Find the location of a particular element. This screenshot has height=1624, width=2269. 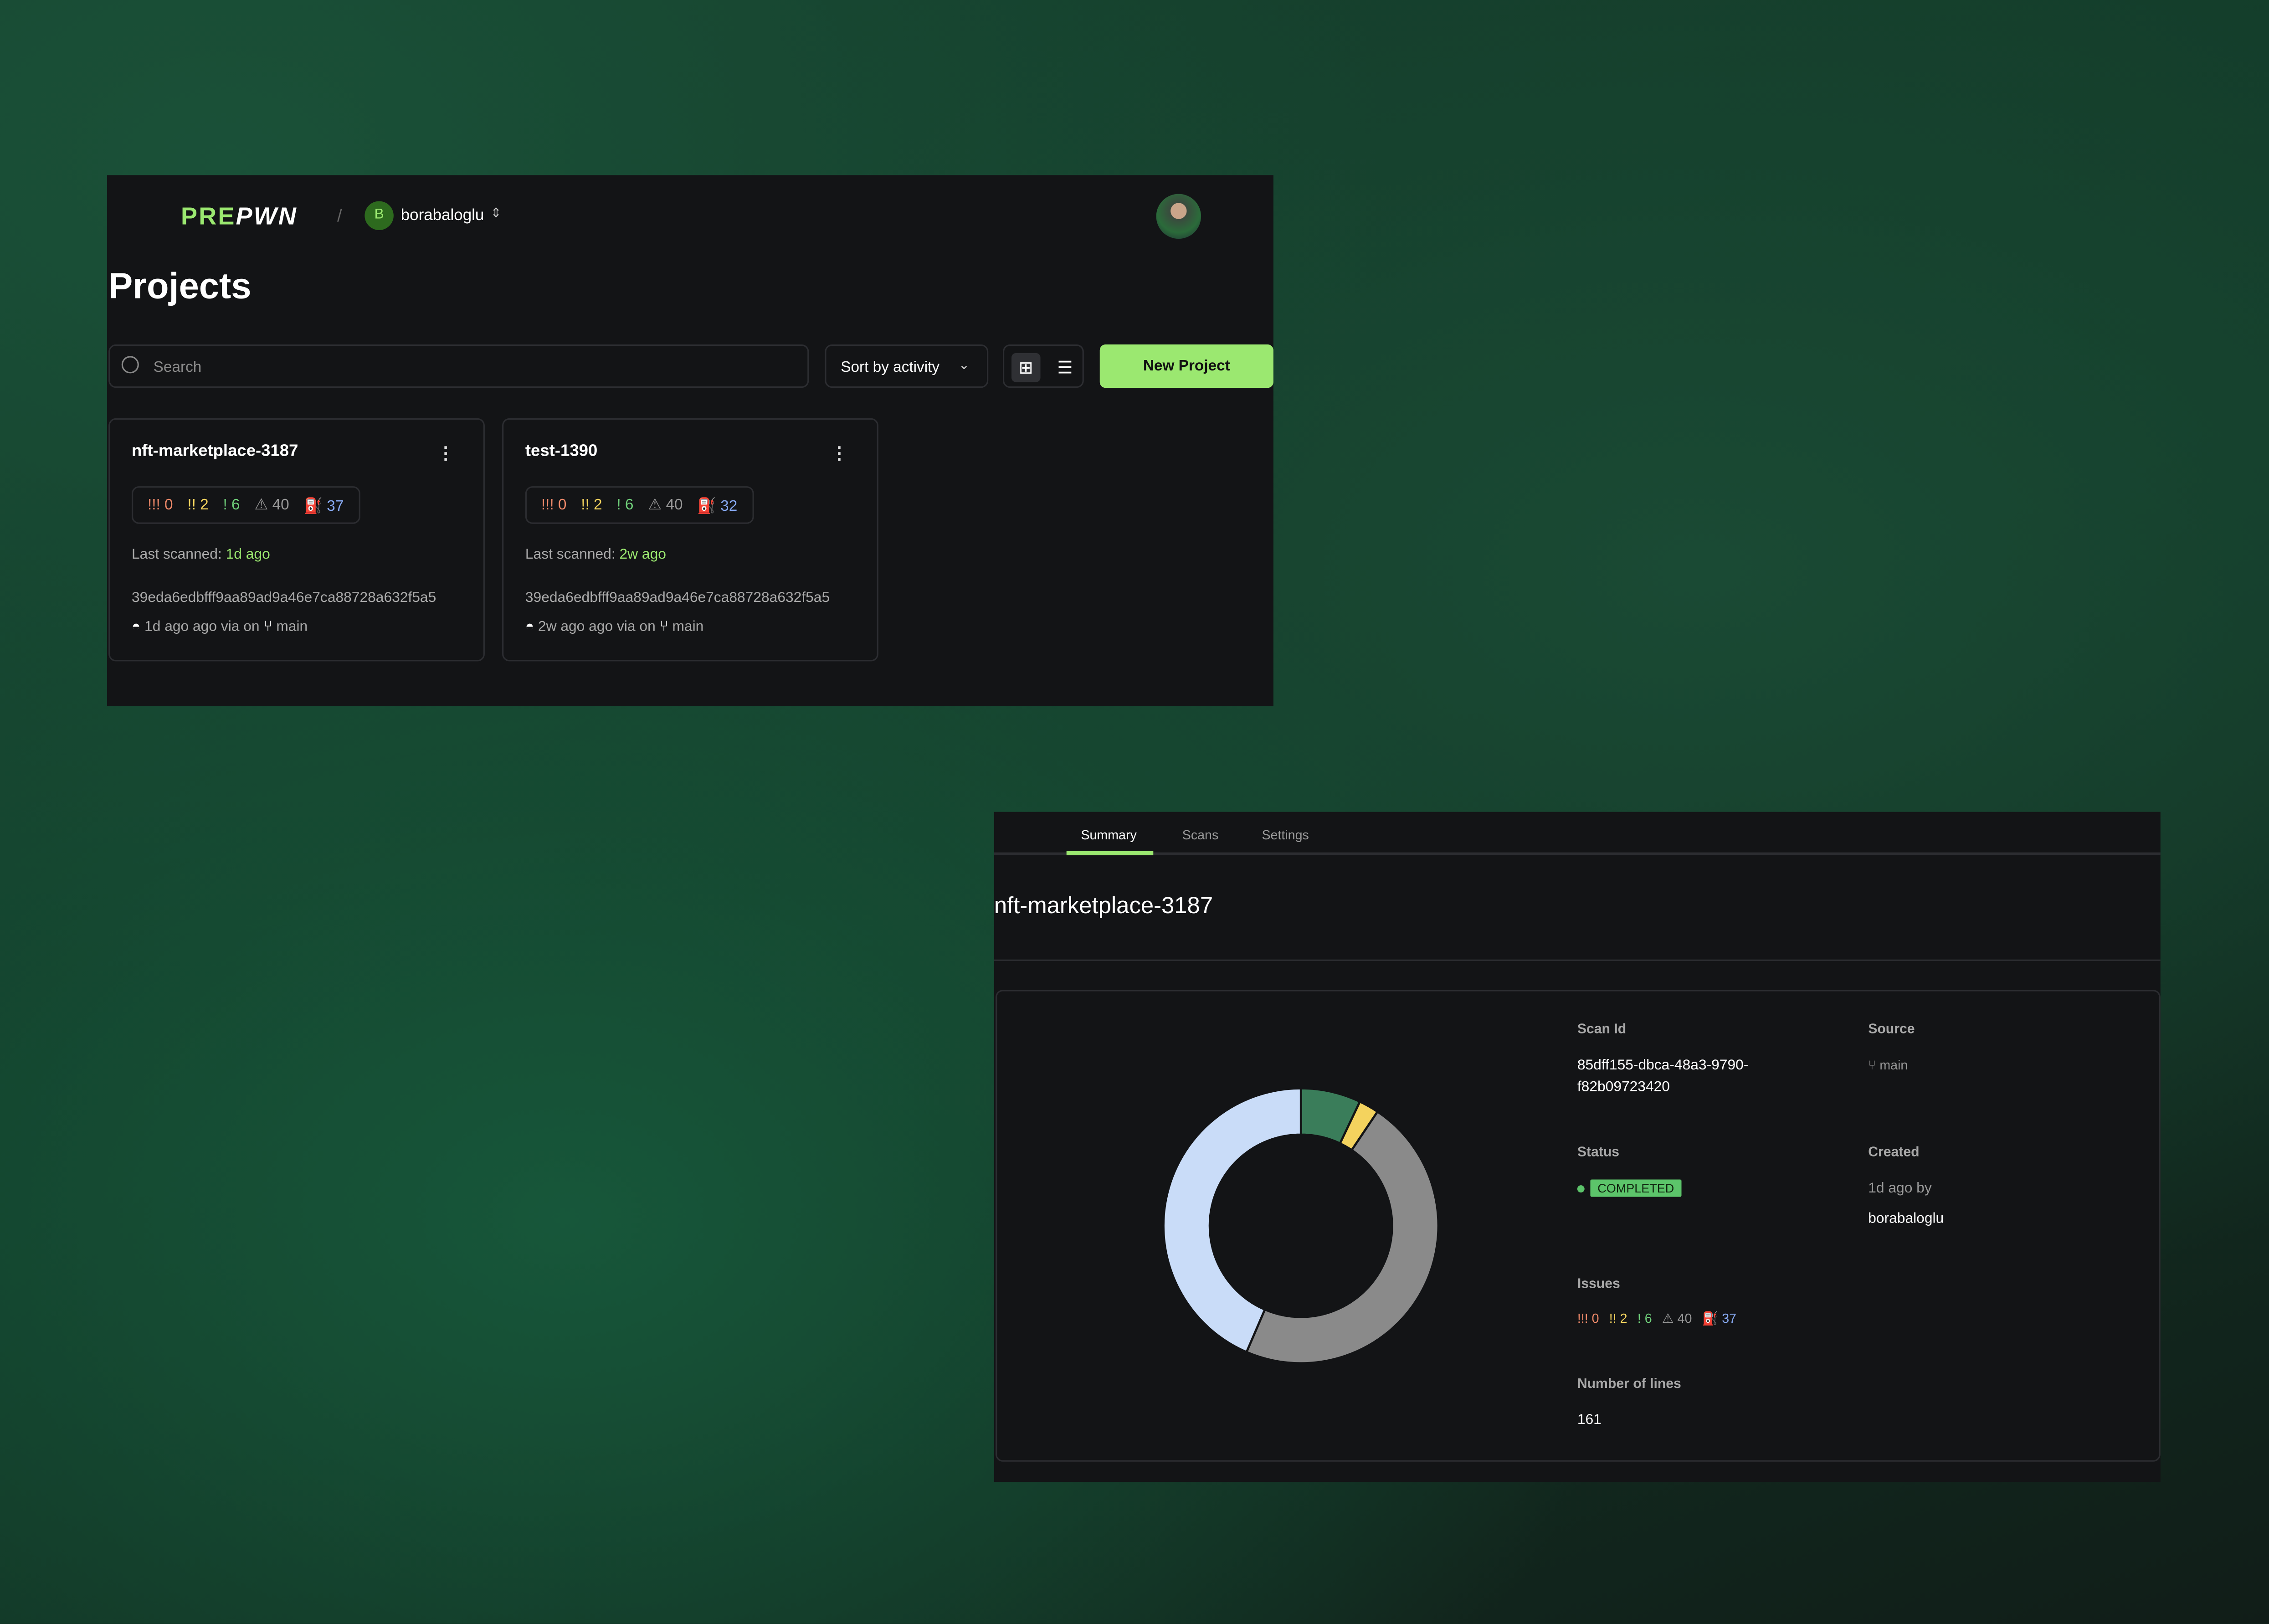

workspace-name: borabaloglu is located at coordinates (442, 215).